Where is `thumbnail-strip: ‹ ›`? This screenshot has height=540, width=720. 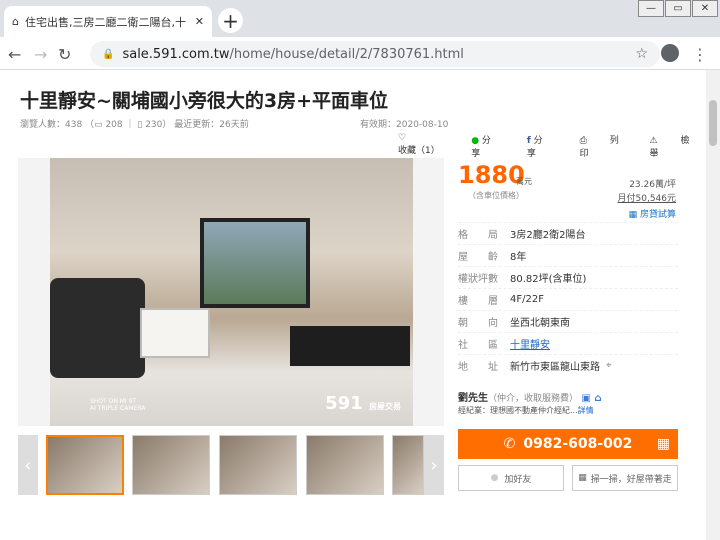 thumbnail-strip: ‹ › is located at coordinates (231, 465).